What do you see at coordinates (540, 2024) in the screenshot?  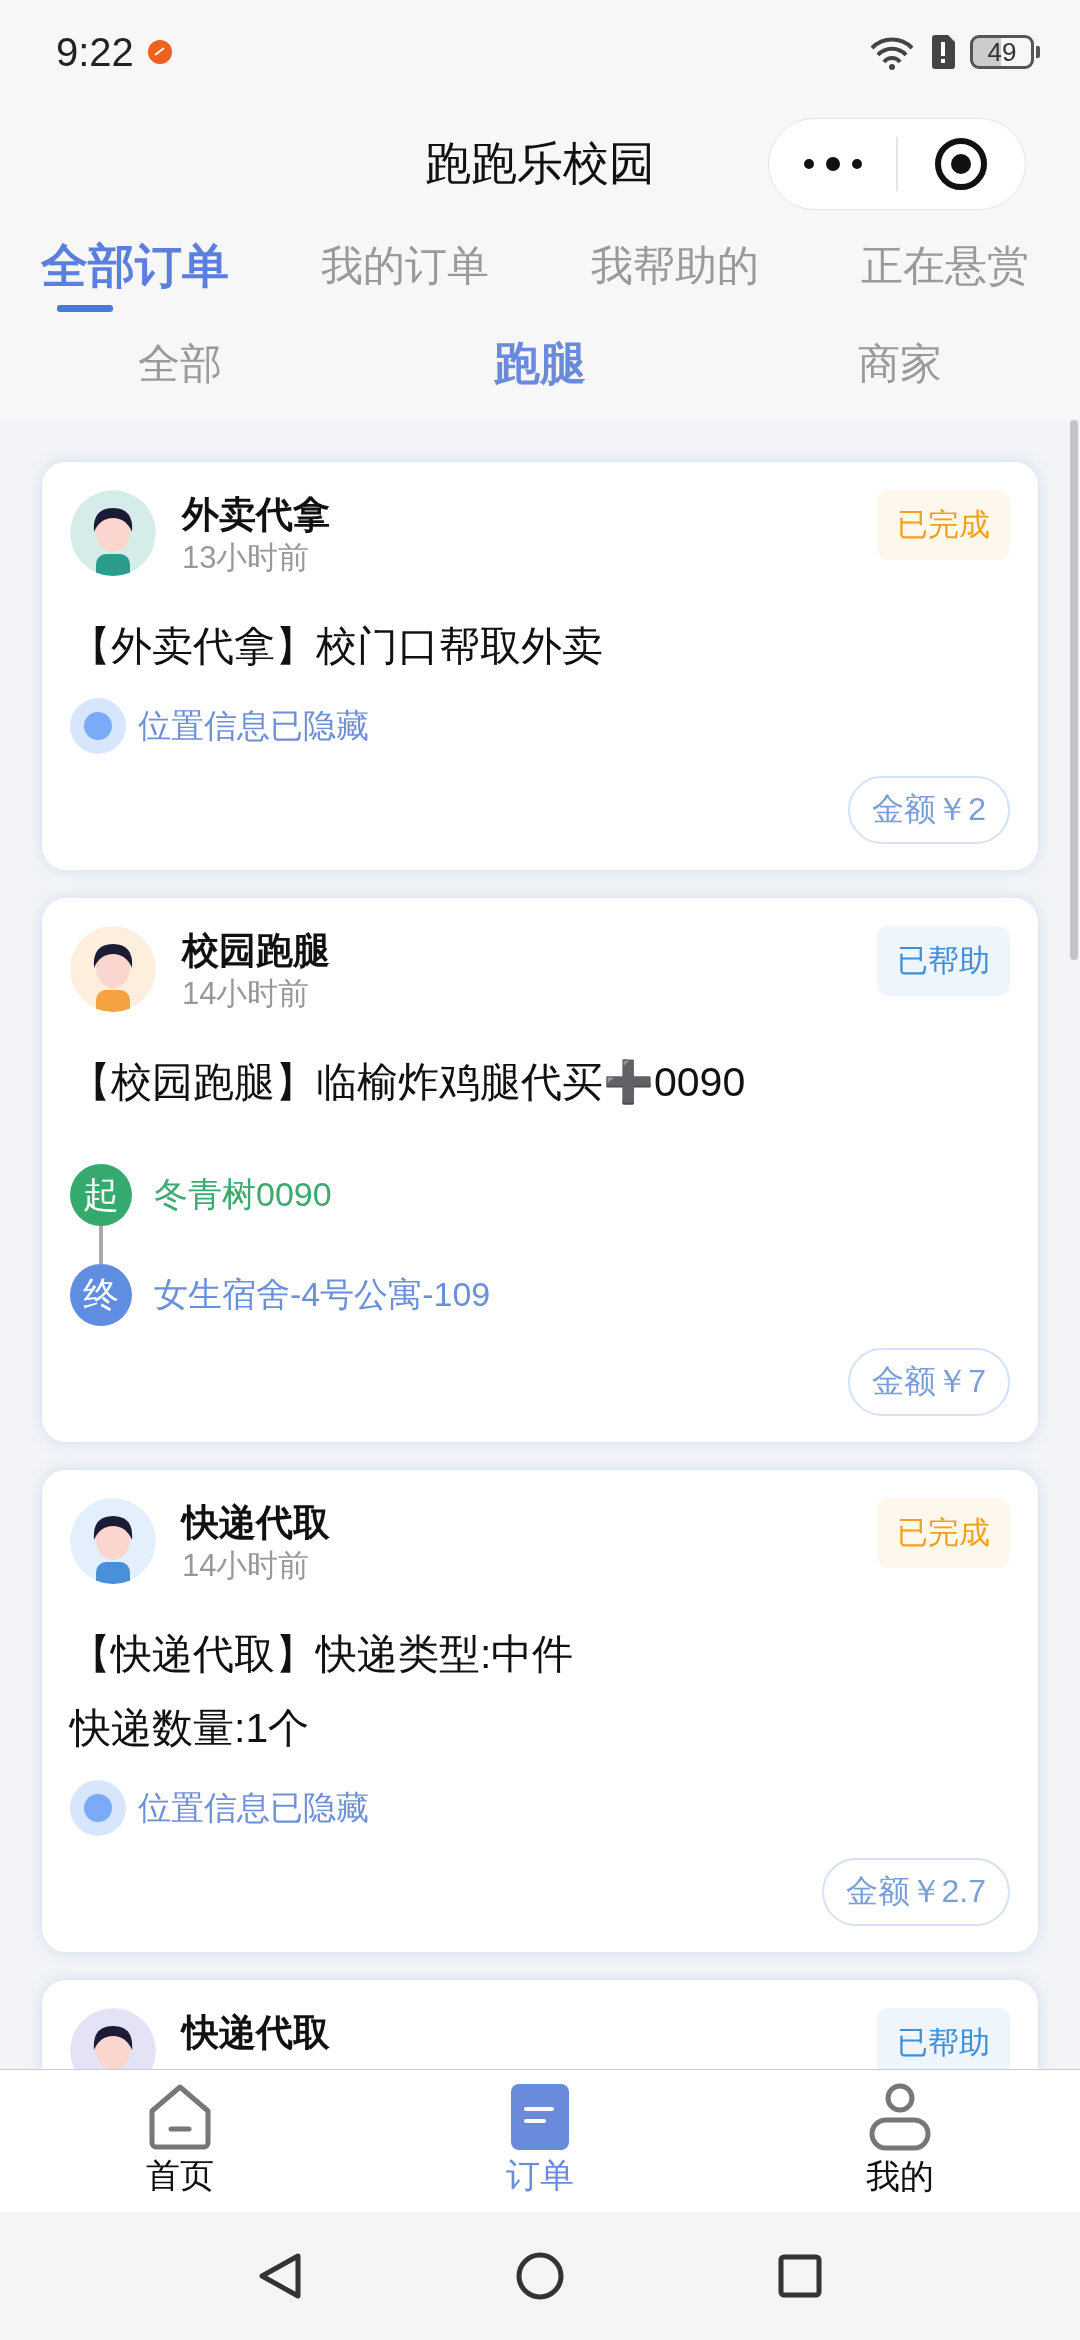 I see `order-card: 快递代取 已帮助` at bounding box center [540, 2024].